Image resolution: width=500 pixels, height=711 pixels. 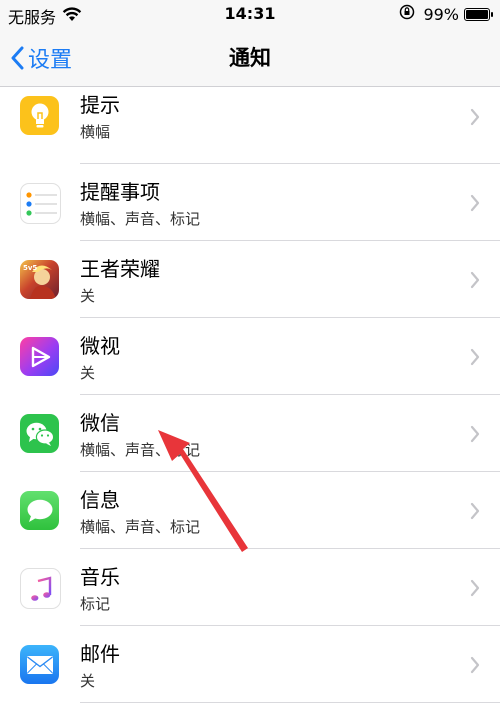 I want to click on back-button: 设置, so click(x=41, y=58).